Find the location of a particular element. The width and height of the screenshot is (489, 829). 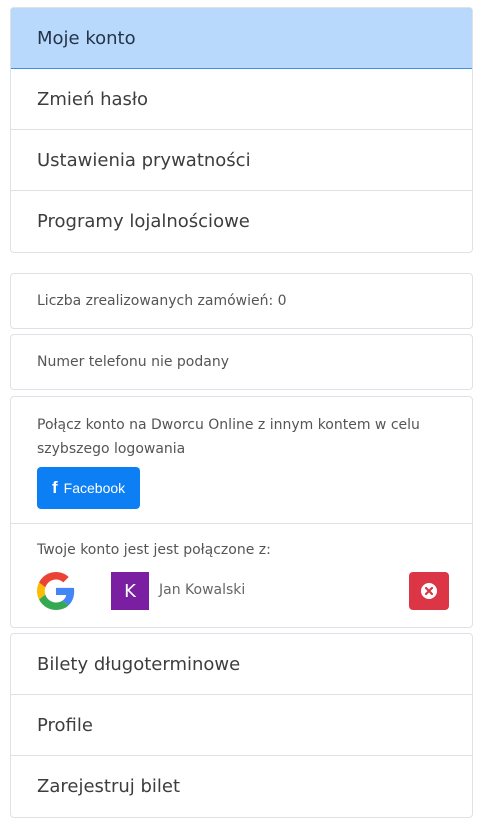

menu-item-profiles: Profile is located at coordinates (241, 725).